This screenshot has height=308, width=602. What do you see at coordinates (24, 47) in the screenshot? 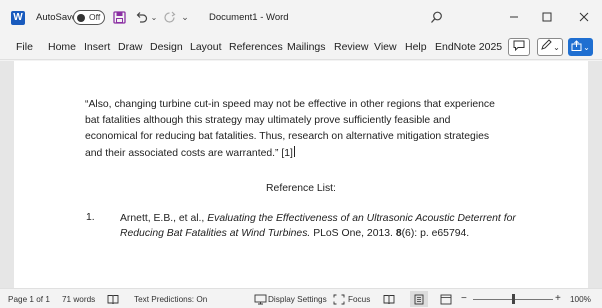
I see `tab-file: File` at bounding box center [24, 47].